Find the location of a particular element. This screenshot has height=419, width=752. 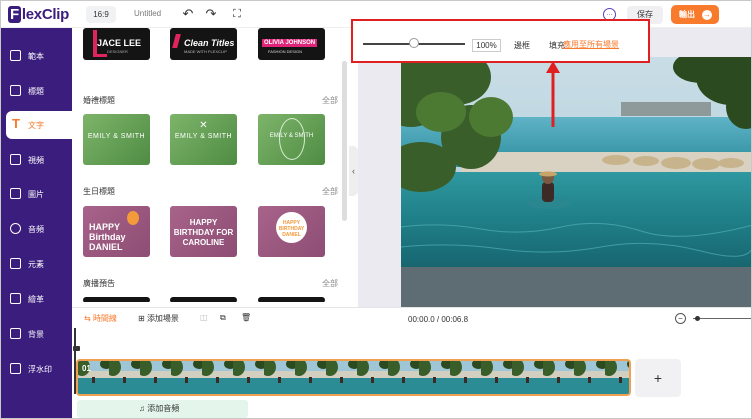

sidebar-item-images: 圖片 is located at coordinates (36, 194).